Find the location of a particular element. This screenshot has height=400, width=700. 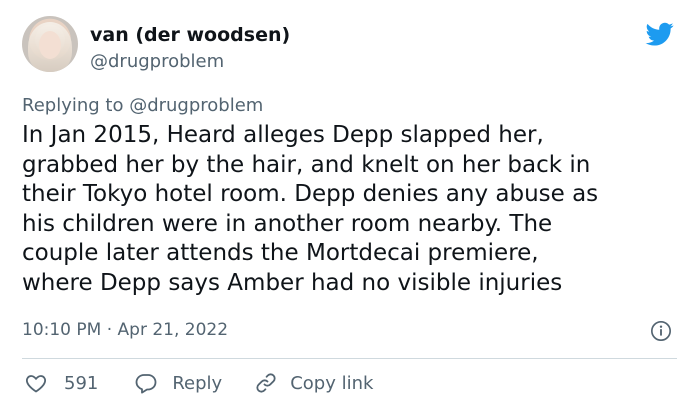

reply-button: Reply is located at coordinates (178, 383).